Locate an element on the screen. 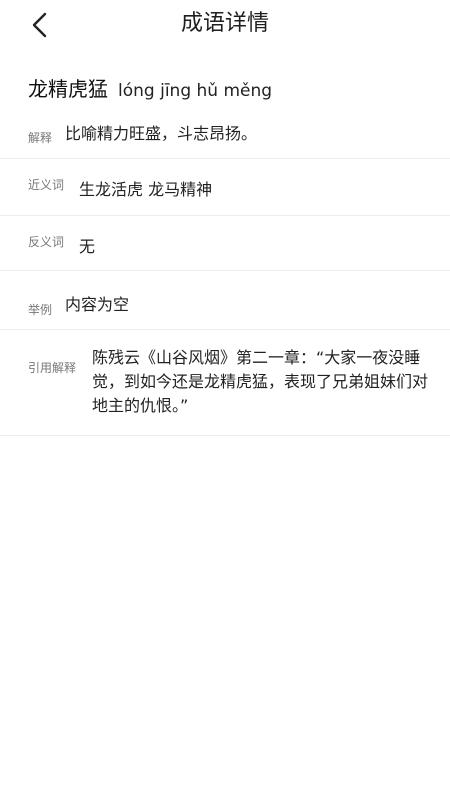 The width and height of the screenshot is (450, 800). explanation-value: 比喻精力旺盛，斗志昂扬。 is located at coordinates (161, 133).